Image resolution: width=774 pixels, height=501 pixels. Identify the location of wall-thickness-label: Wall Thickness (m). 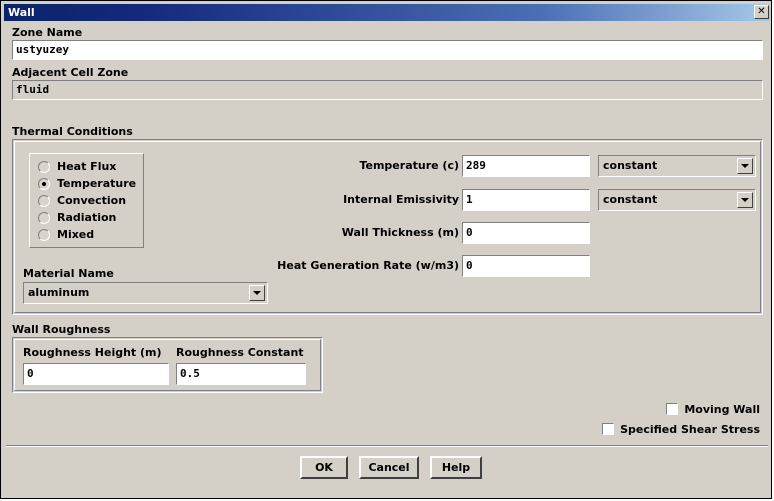
(400, 232).